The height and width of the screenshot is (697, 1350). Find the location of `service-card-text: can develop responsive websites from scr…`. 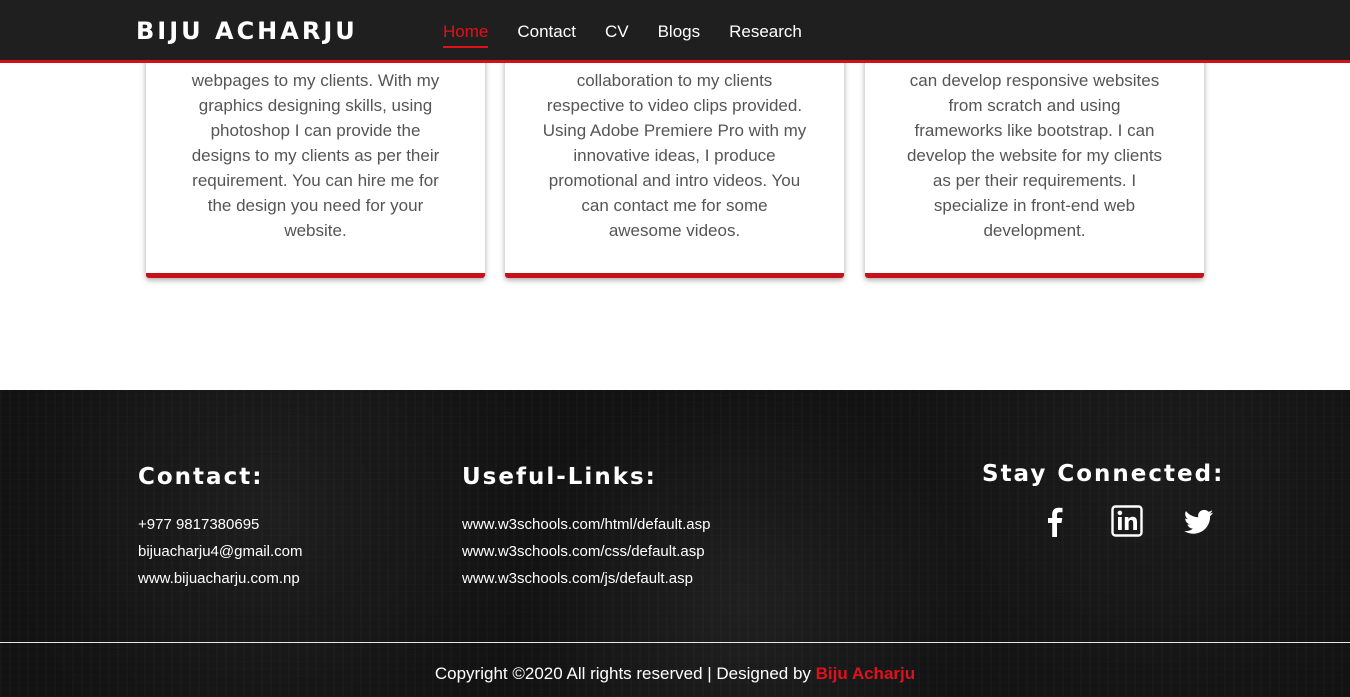

service-card-text: can develop responsive websites from scr… is located at coordinates (1034, 155).